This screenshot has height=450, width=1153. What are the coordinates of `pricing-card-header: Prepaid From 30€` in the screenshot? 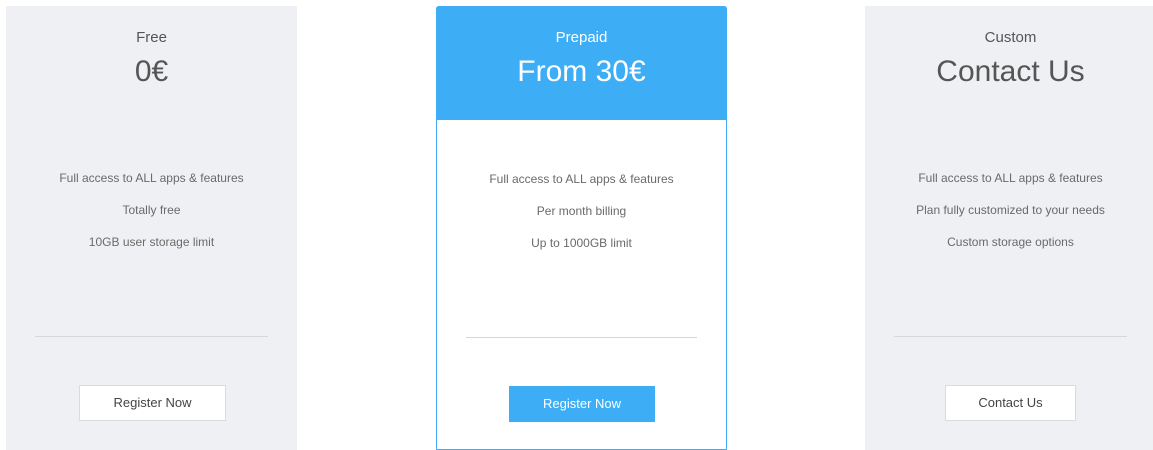 It's located at (581, 63).